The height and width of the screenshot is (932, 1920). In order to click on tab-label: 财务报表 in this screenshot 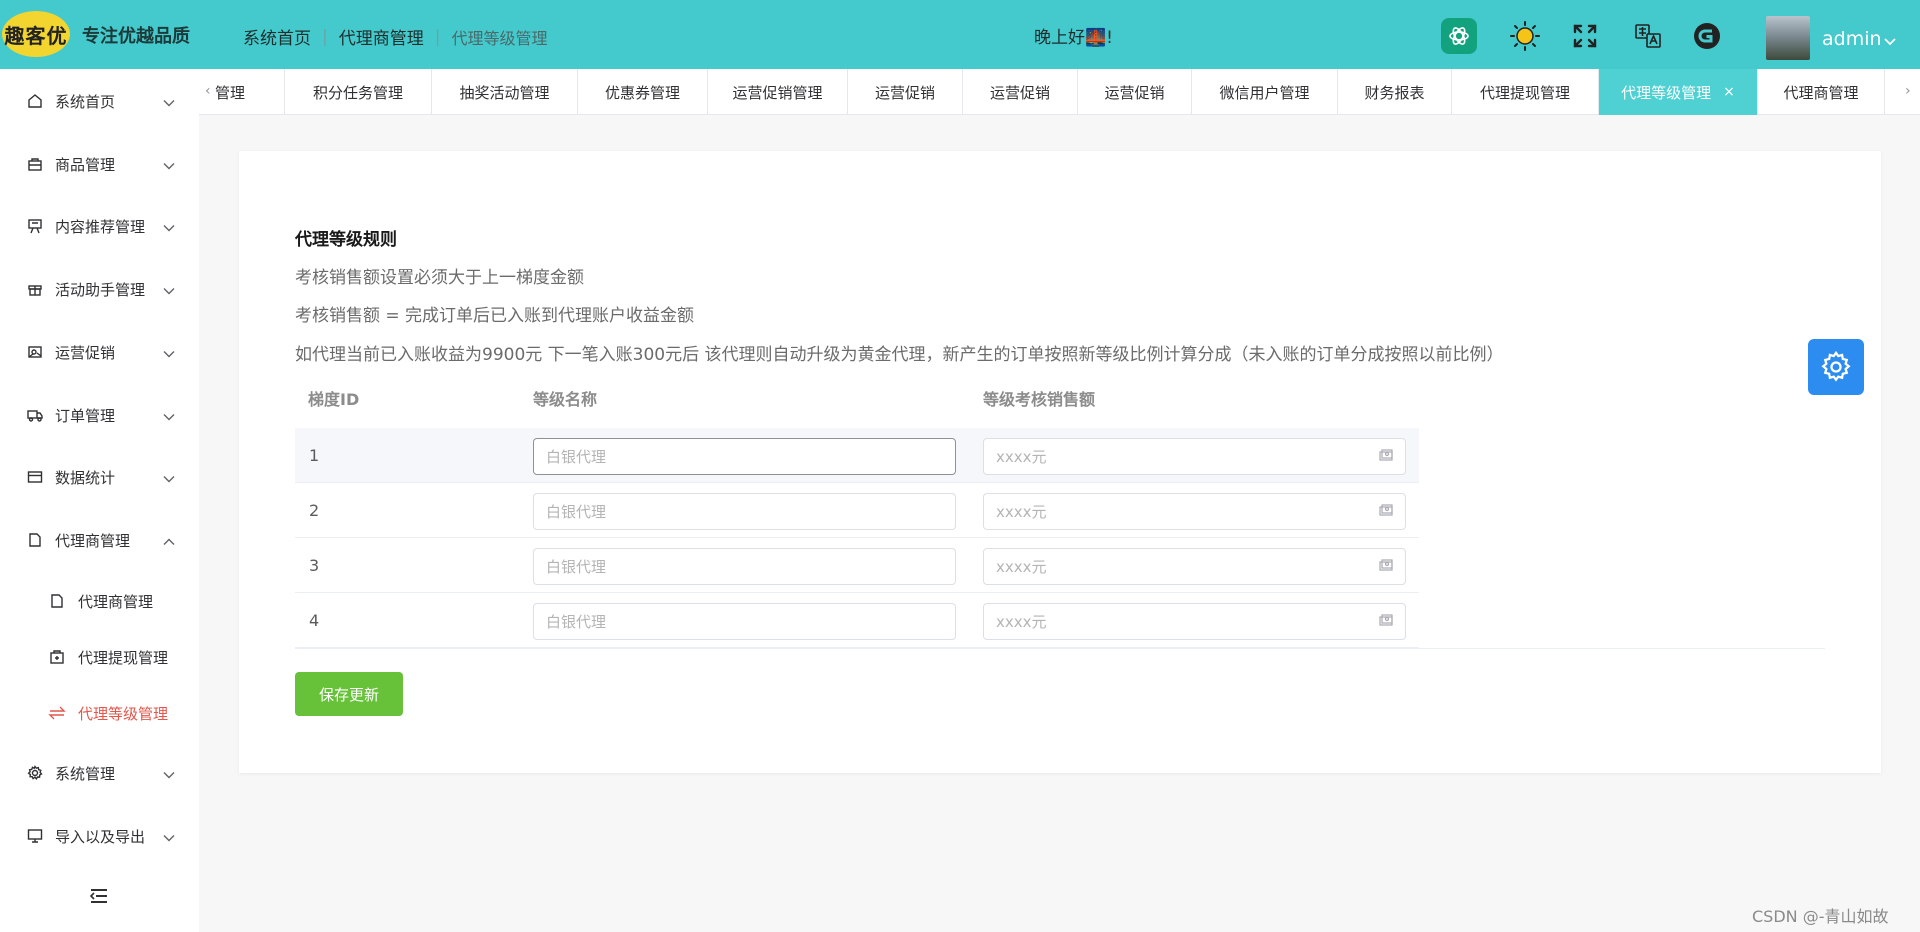, I will do `click(1394, 92)`.